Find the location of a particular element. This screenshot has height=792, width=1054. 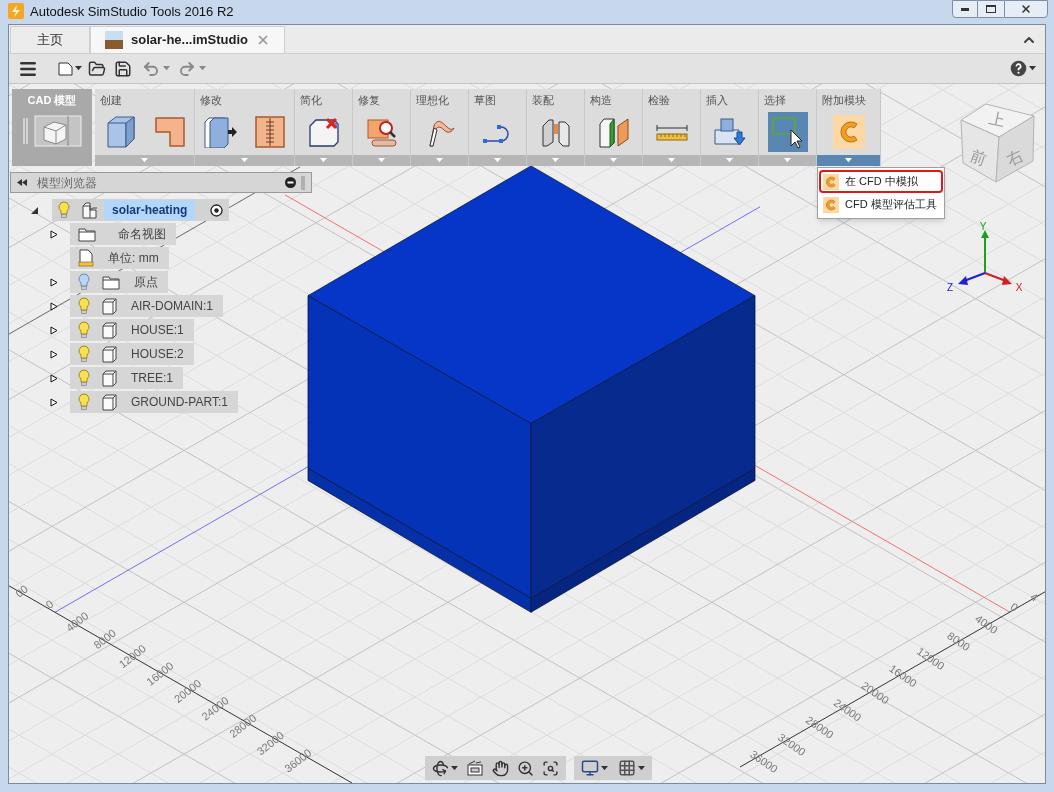

zoom-icon is located at coordinates (525, 768).